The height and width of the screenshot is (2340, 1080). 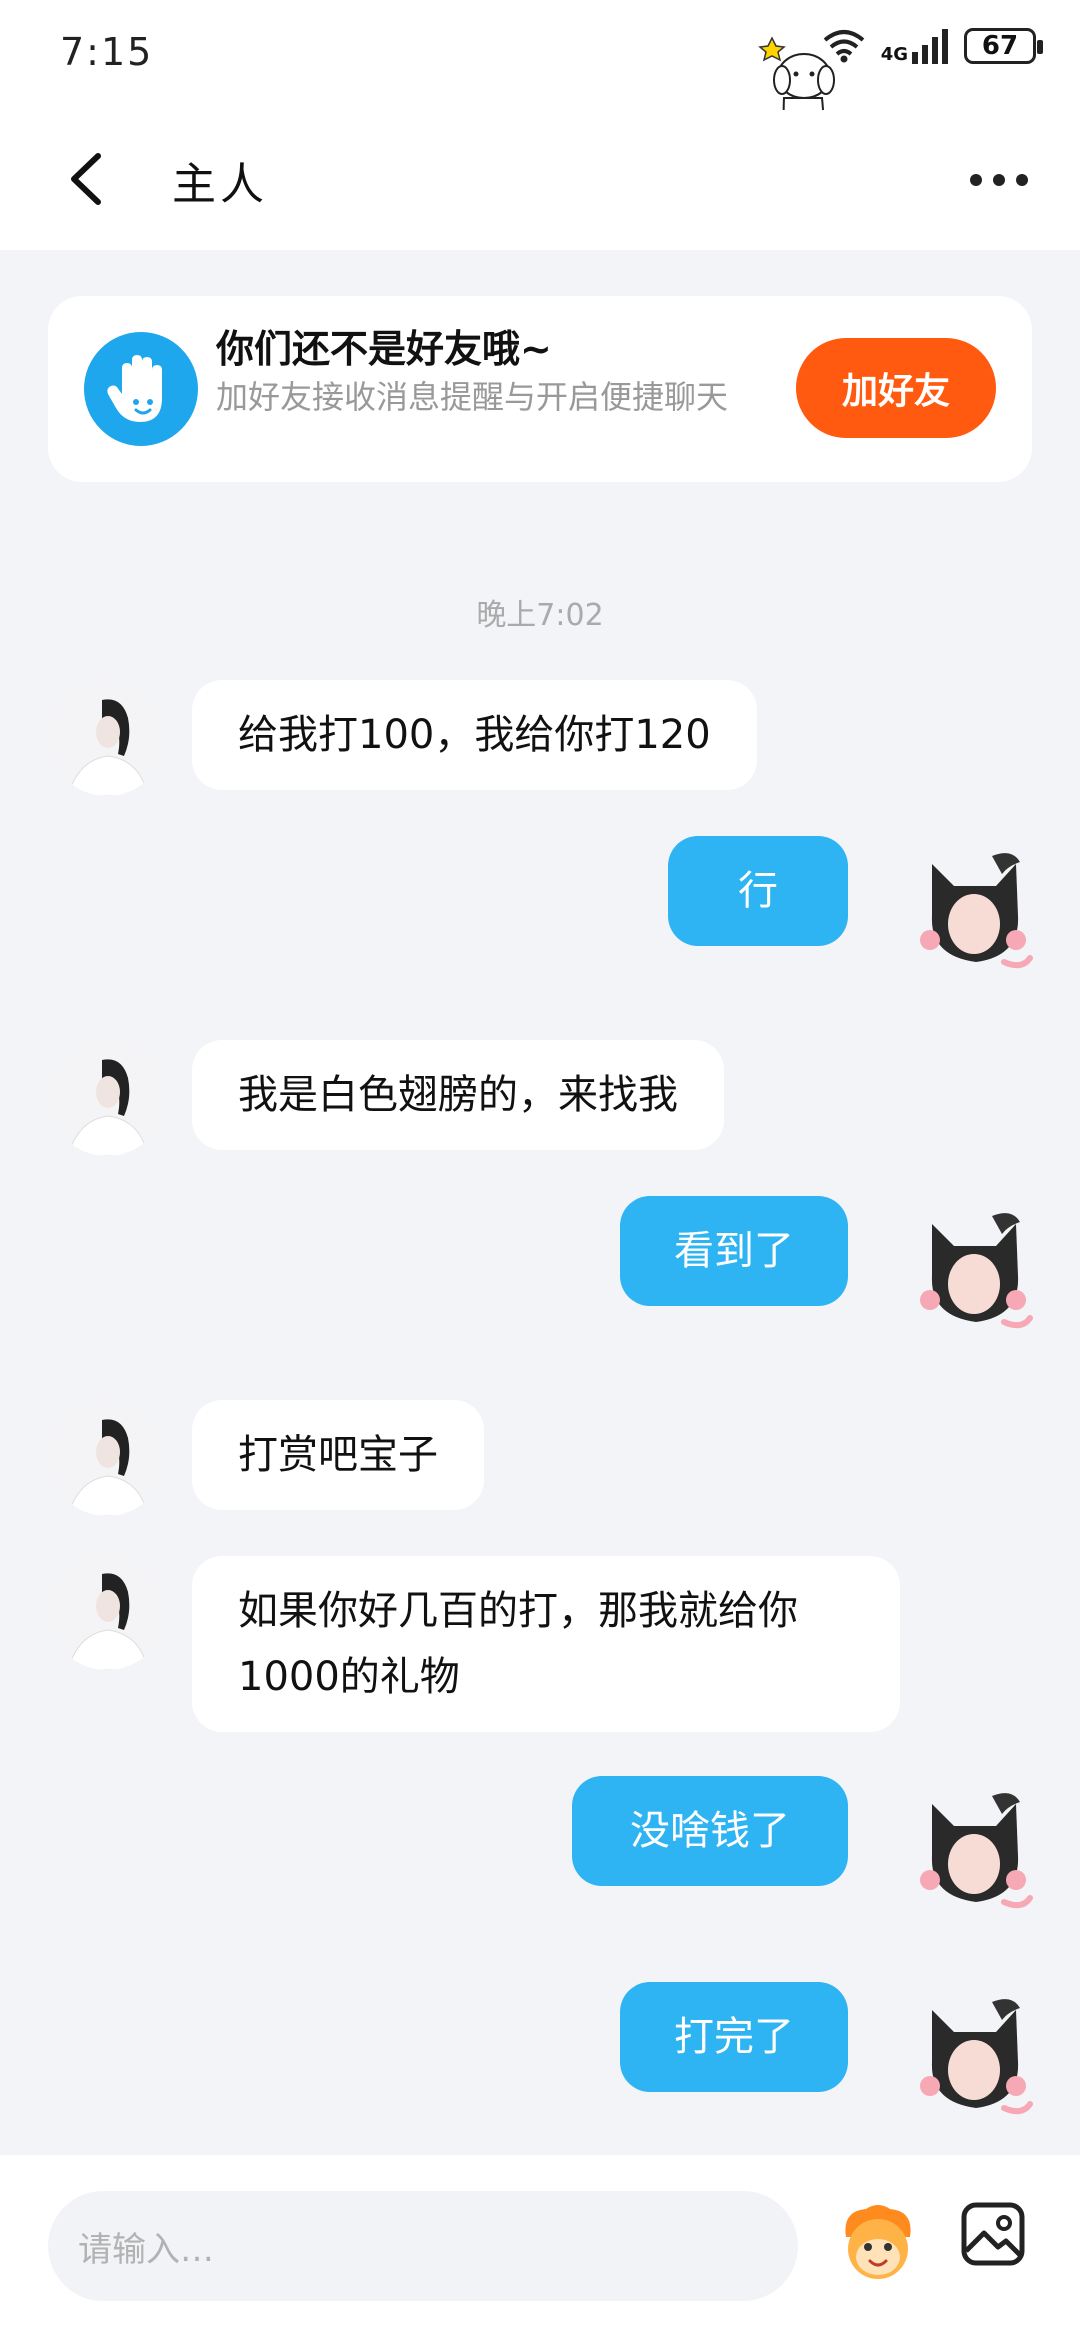 I want to click on message-bubble-outgoing: 看到了, so click(x=734, y=1251).